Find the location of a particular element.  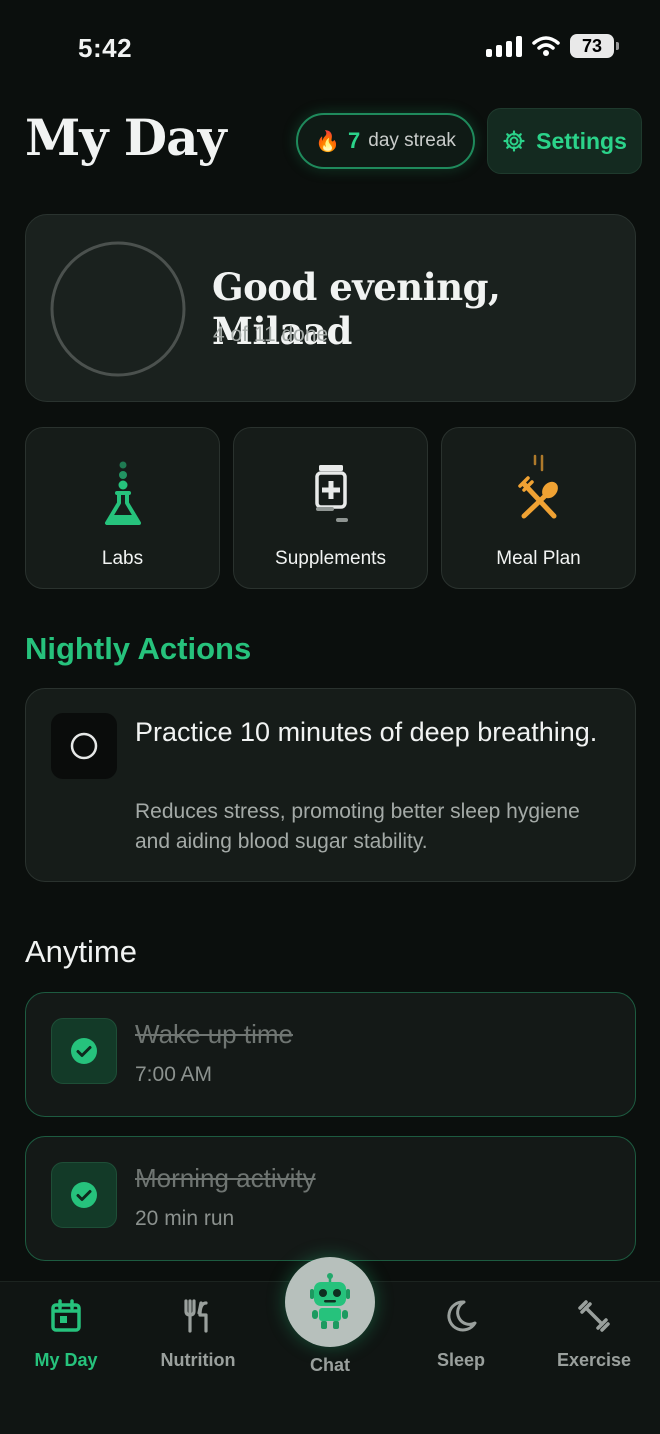

status-bar: 5:42 73 is located at coordinates (330, 48).